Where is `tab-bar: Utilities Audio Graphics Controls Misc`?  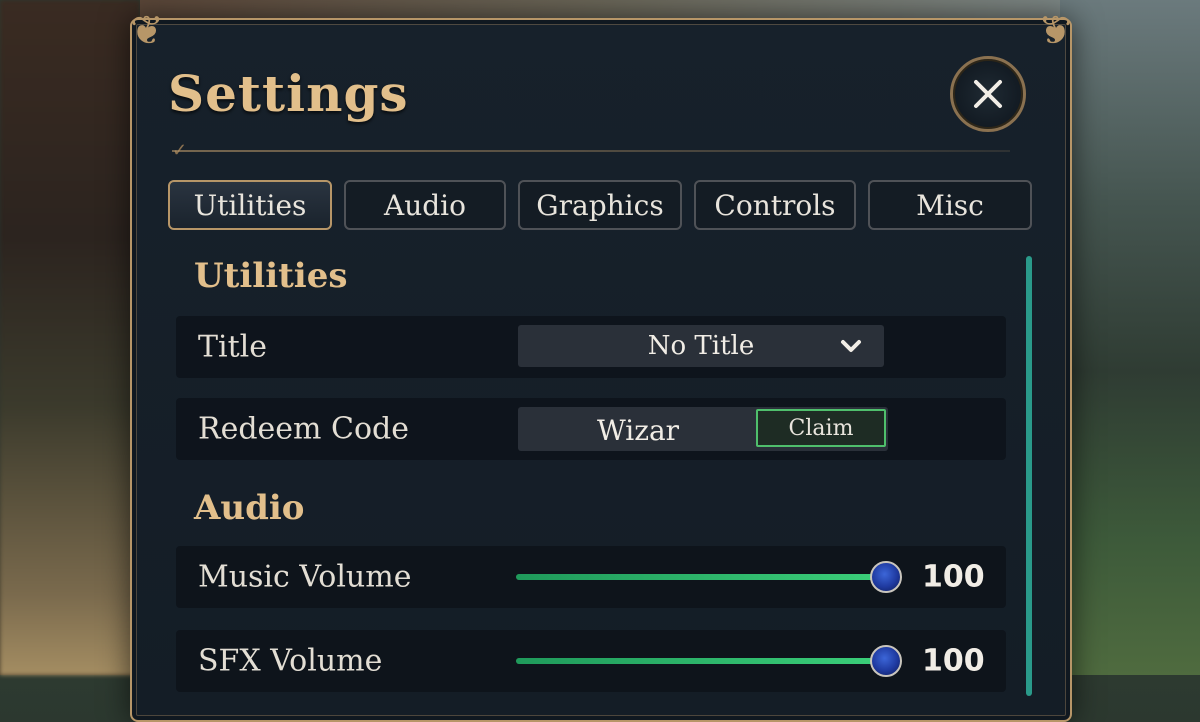 tab-bar: Utilities Audio Graphics Controls Misc is located at coordinates (600, 205).